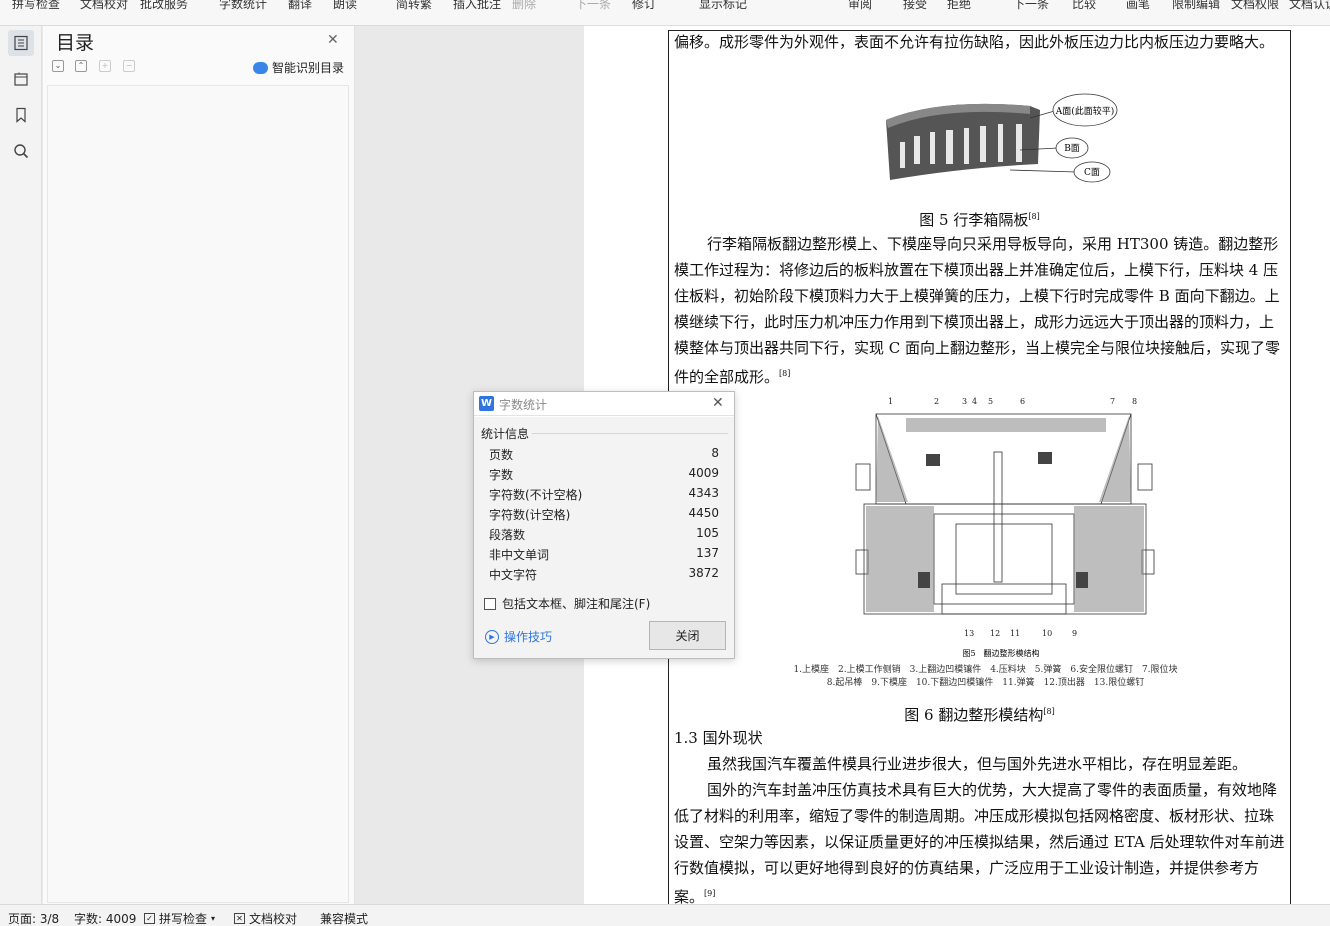 The height and width of the screenshot is (926, 1330). What do you see at coordinates (21, 79) in the screenshot?
I see `navigation-icon` at bounding box center [21, 79].